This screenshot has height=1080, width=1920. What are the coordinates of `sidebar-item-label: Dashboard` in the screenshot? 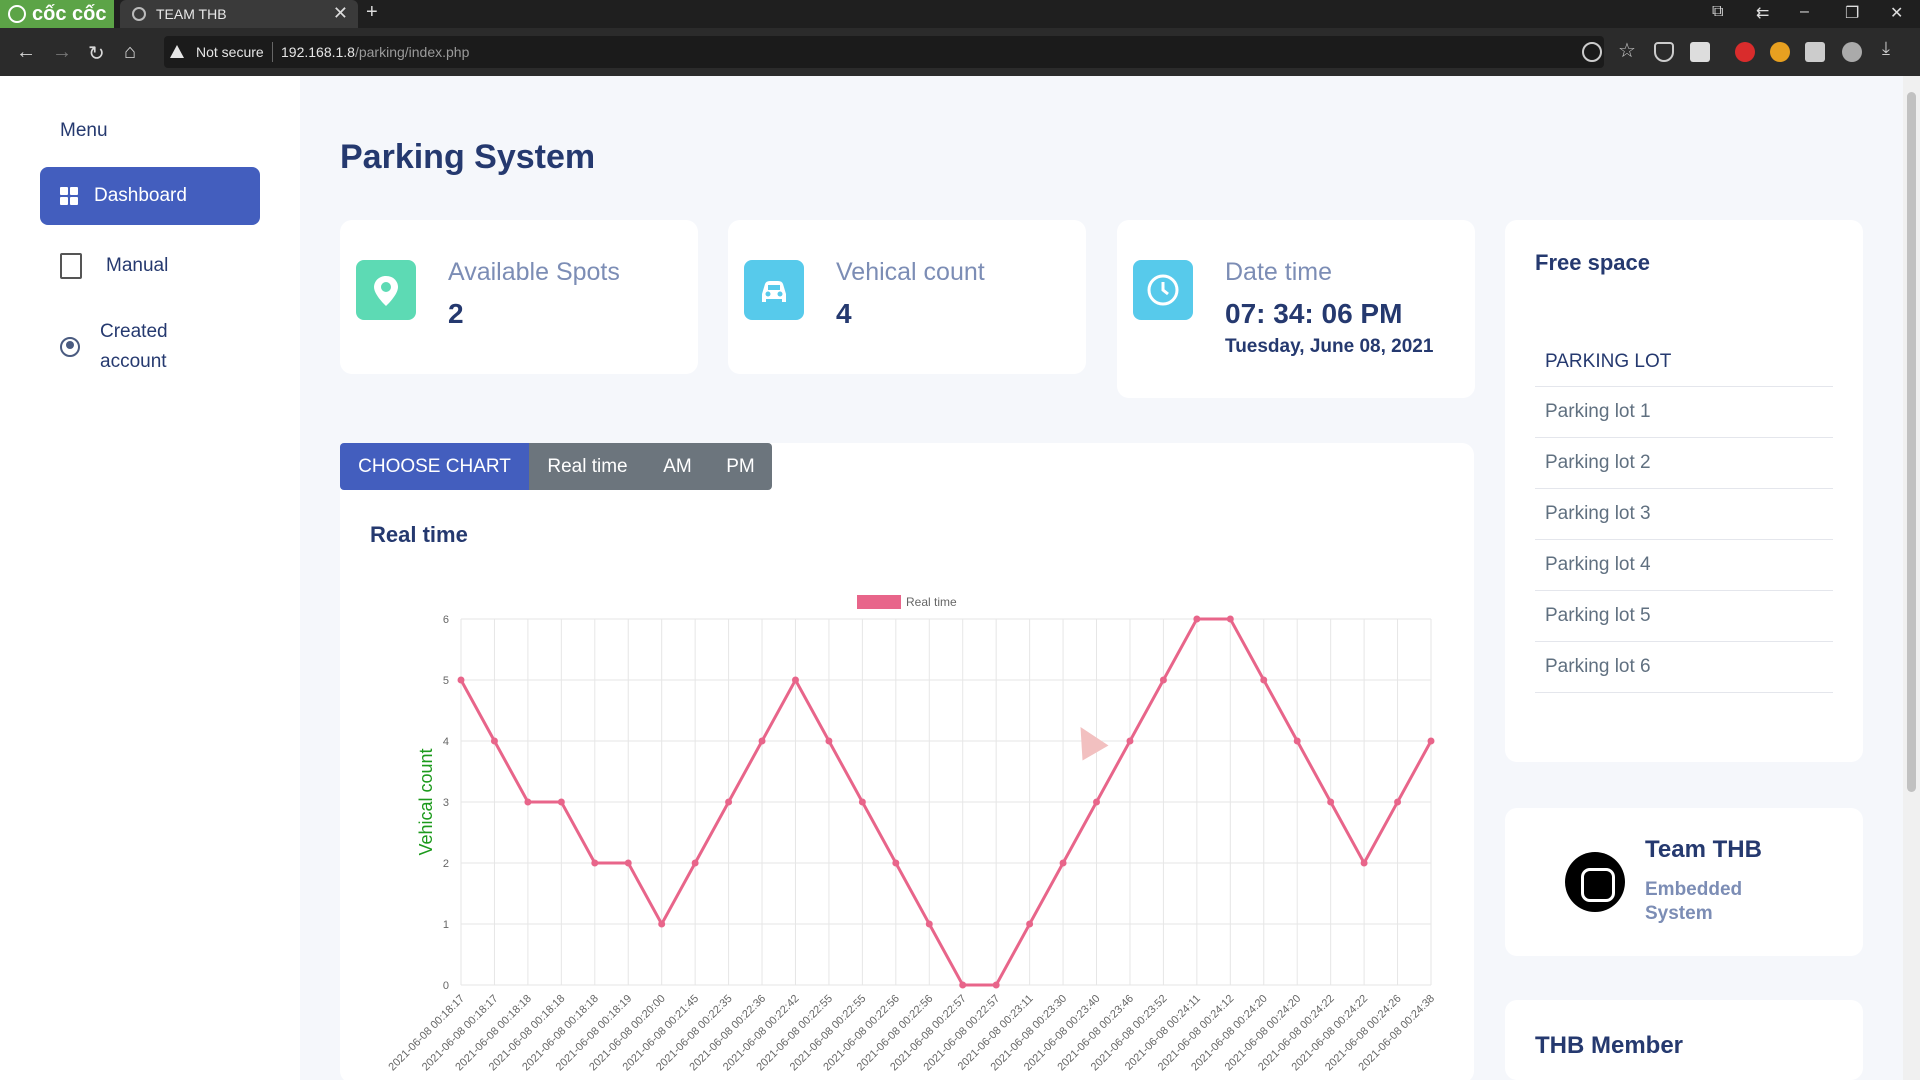 It's located at (140, 195).